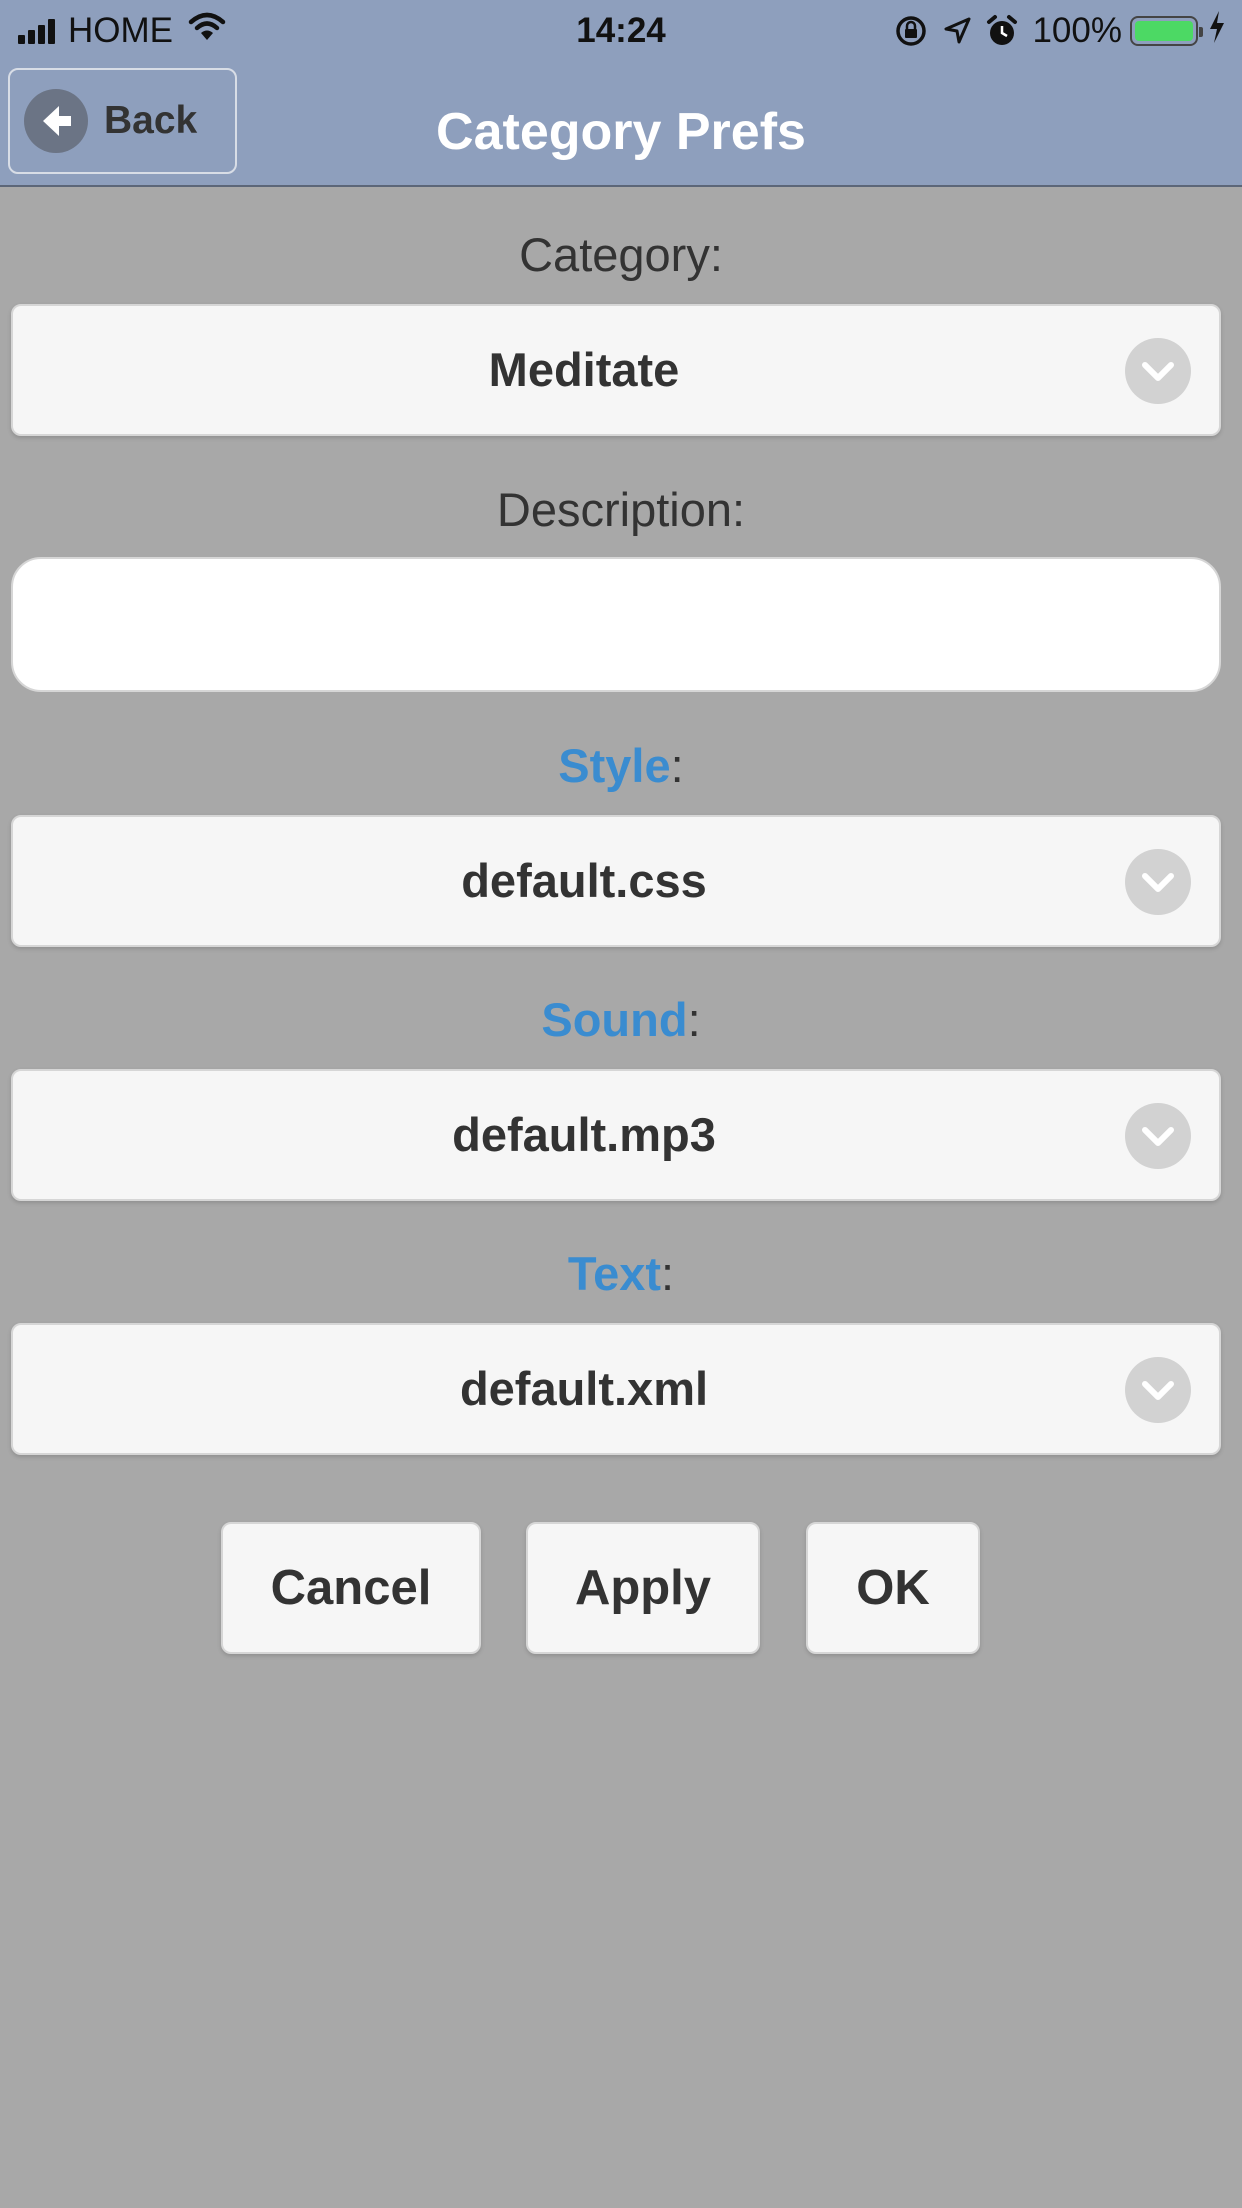 The height and width of the screenshot is (2208, 1242). I want to click on battery-fill, so click(1164, 31).